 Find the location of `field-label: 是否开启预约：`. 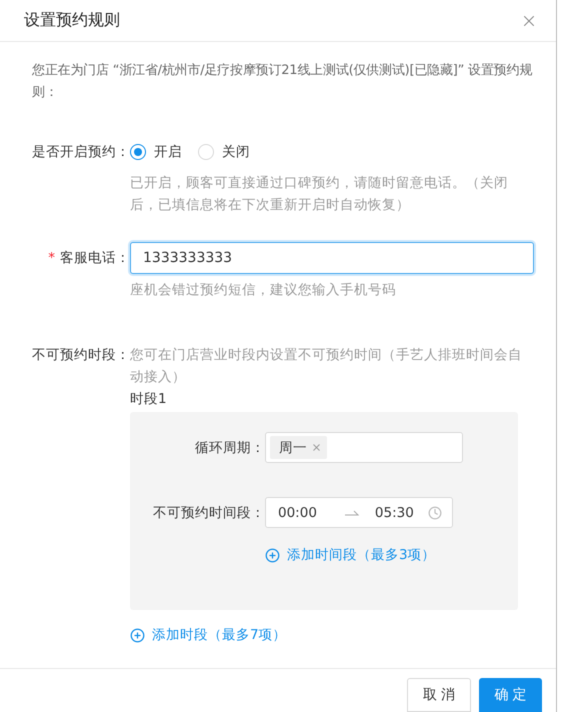

field-label: 是否开启预约： is located at coordinates (81, 152).